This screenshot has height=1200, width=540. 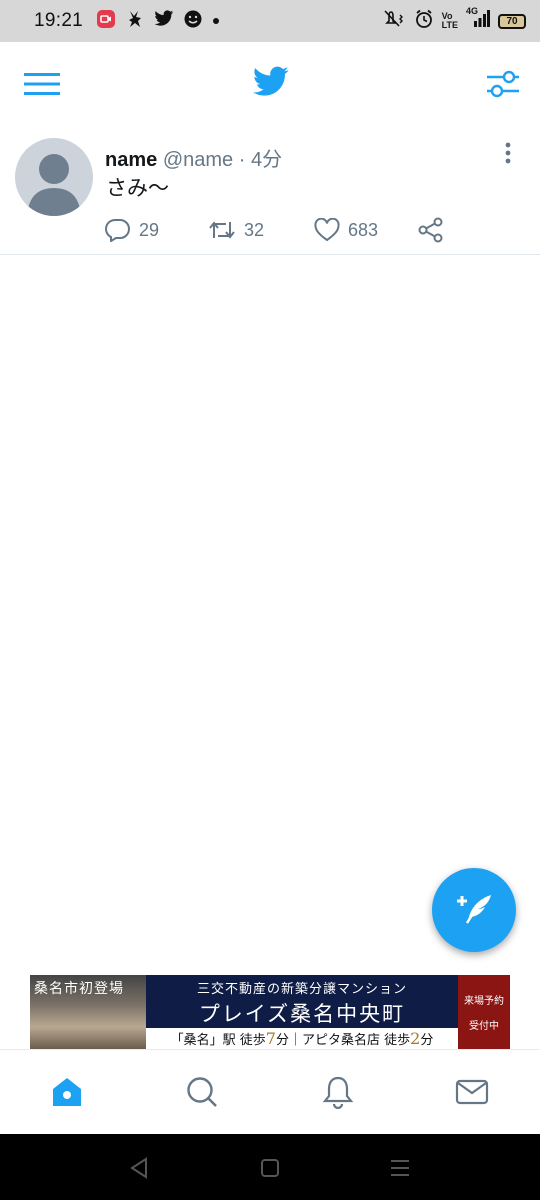 I want to click on share-button, so click(x=431, y=230).